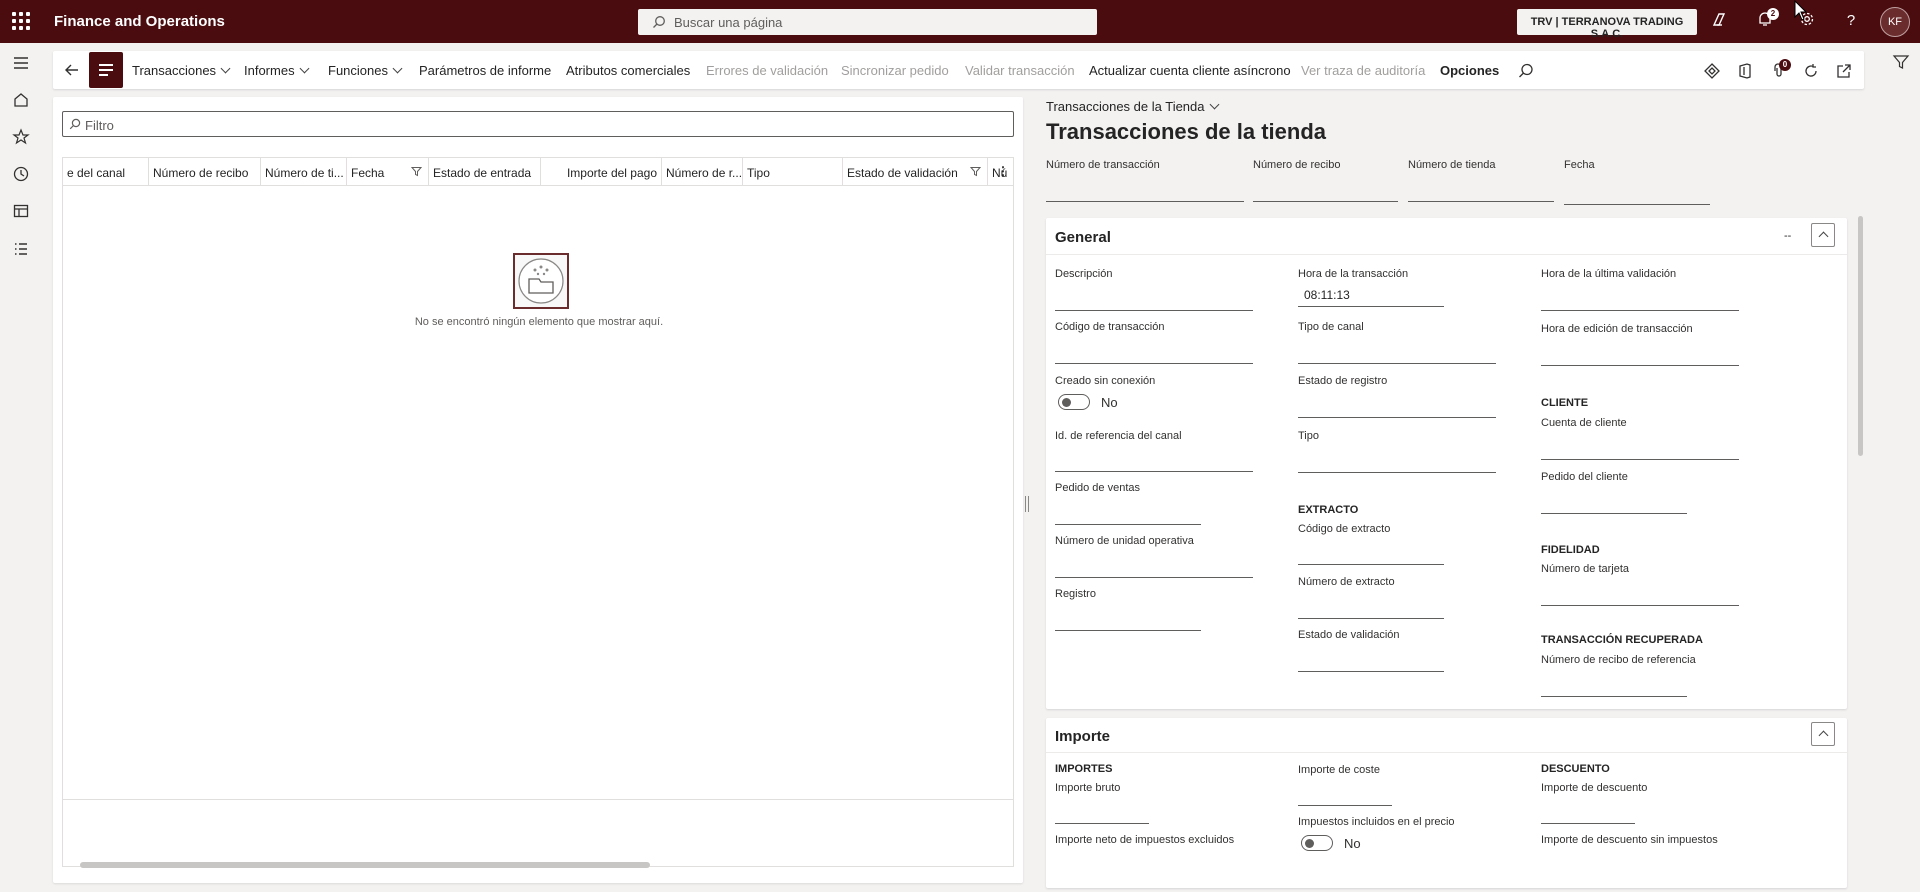 The image size is (1920, 892). I want to click on search-icon, so click(1526, 71).